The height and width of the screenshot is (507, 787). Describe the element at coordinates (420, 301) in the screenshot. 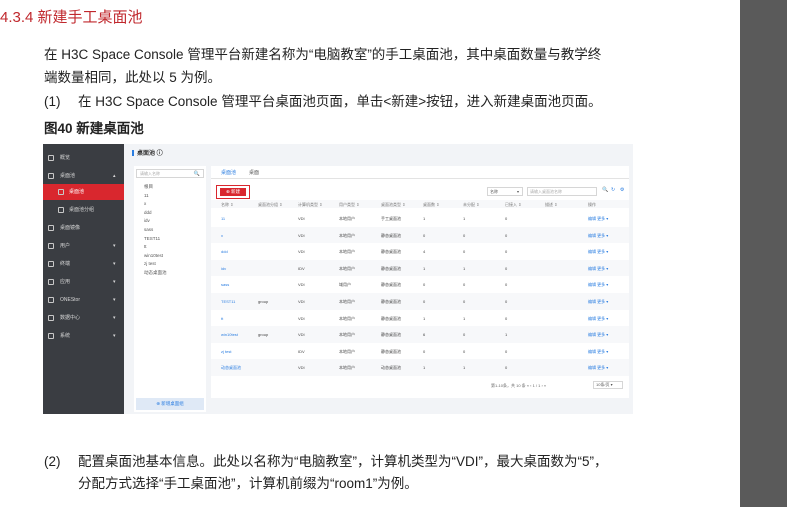

I see `table-row: TEST11 group VDI 本地用户 静态桌面池 0 0 0 编辑 更多 ▾` at that location.